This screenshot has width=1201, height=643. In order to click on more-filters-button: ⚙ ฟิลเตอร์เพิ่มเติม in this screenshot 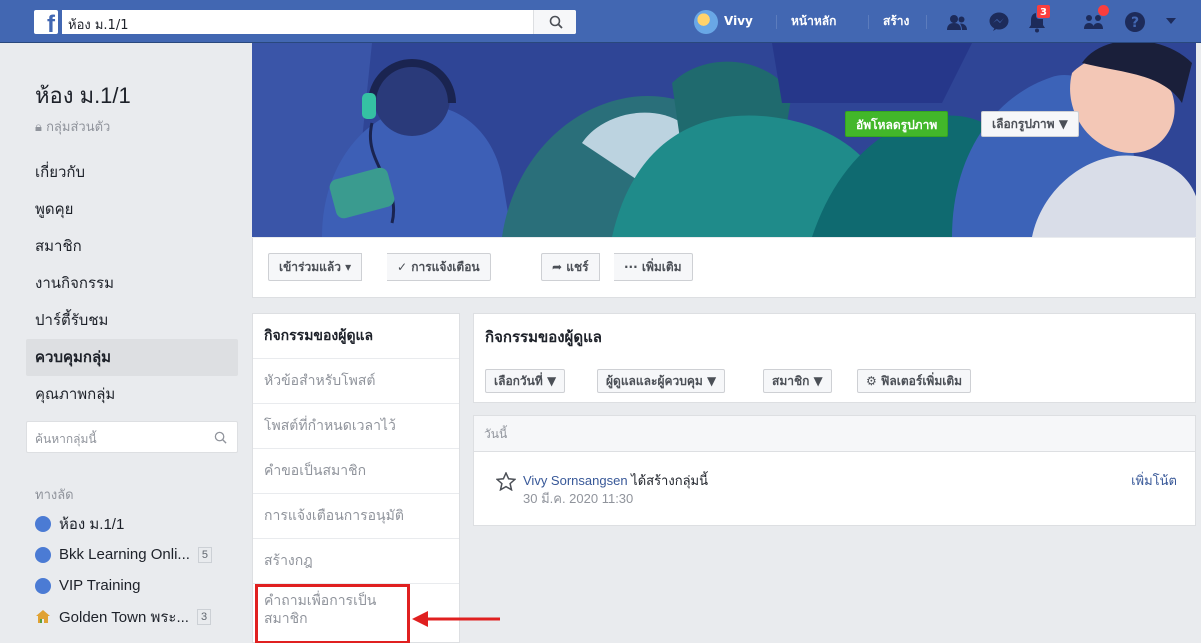, I will do `click(914, 381)`.